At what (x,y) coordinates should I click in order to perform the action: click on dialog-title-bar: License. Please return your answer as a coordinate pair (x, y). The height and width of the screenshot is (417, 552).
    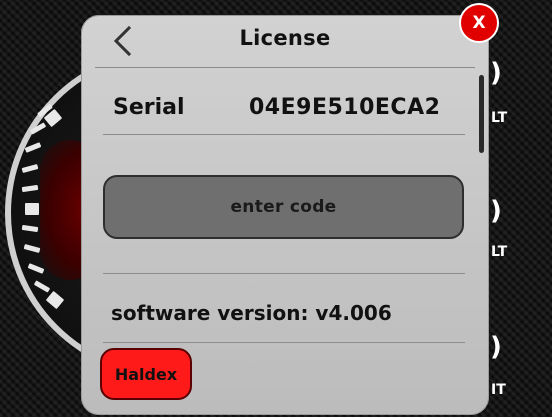
    Looking at the image, I should click on (285, 41).